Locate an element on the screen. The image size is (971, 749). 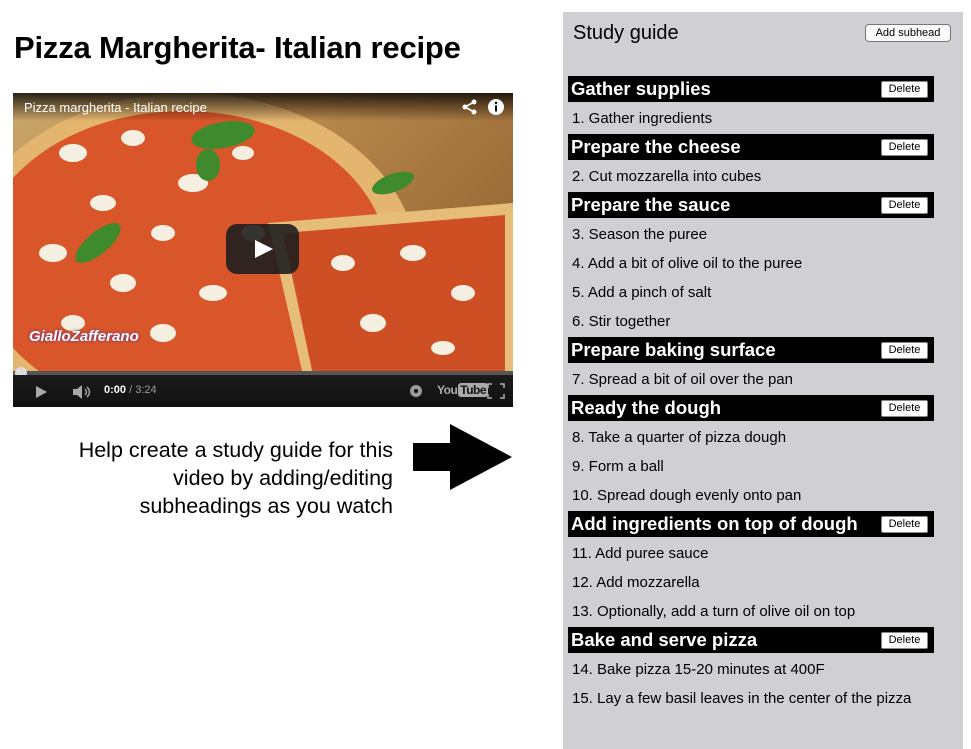
arrow-right-icon is located at coordinates (462, 457).